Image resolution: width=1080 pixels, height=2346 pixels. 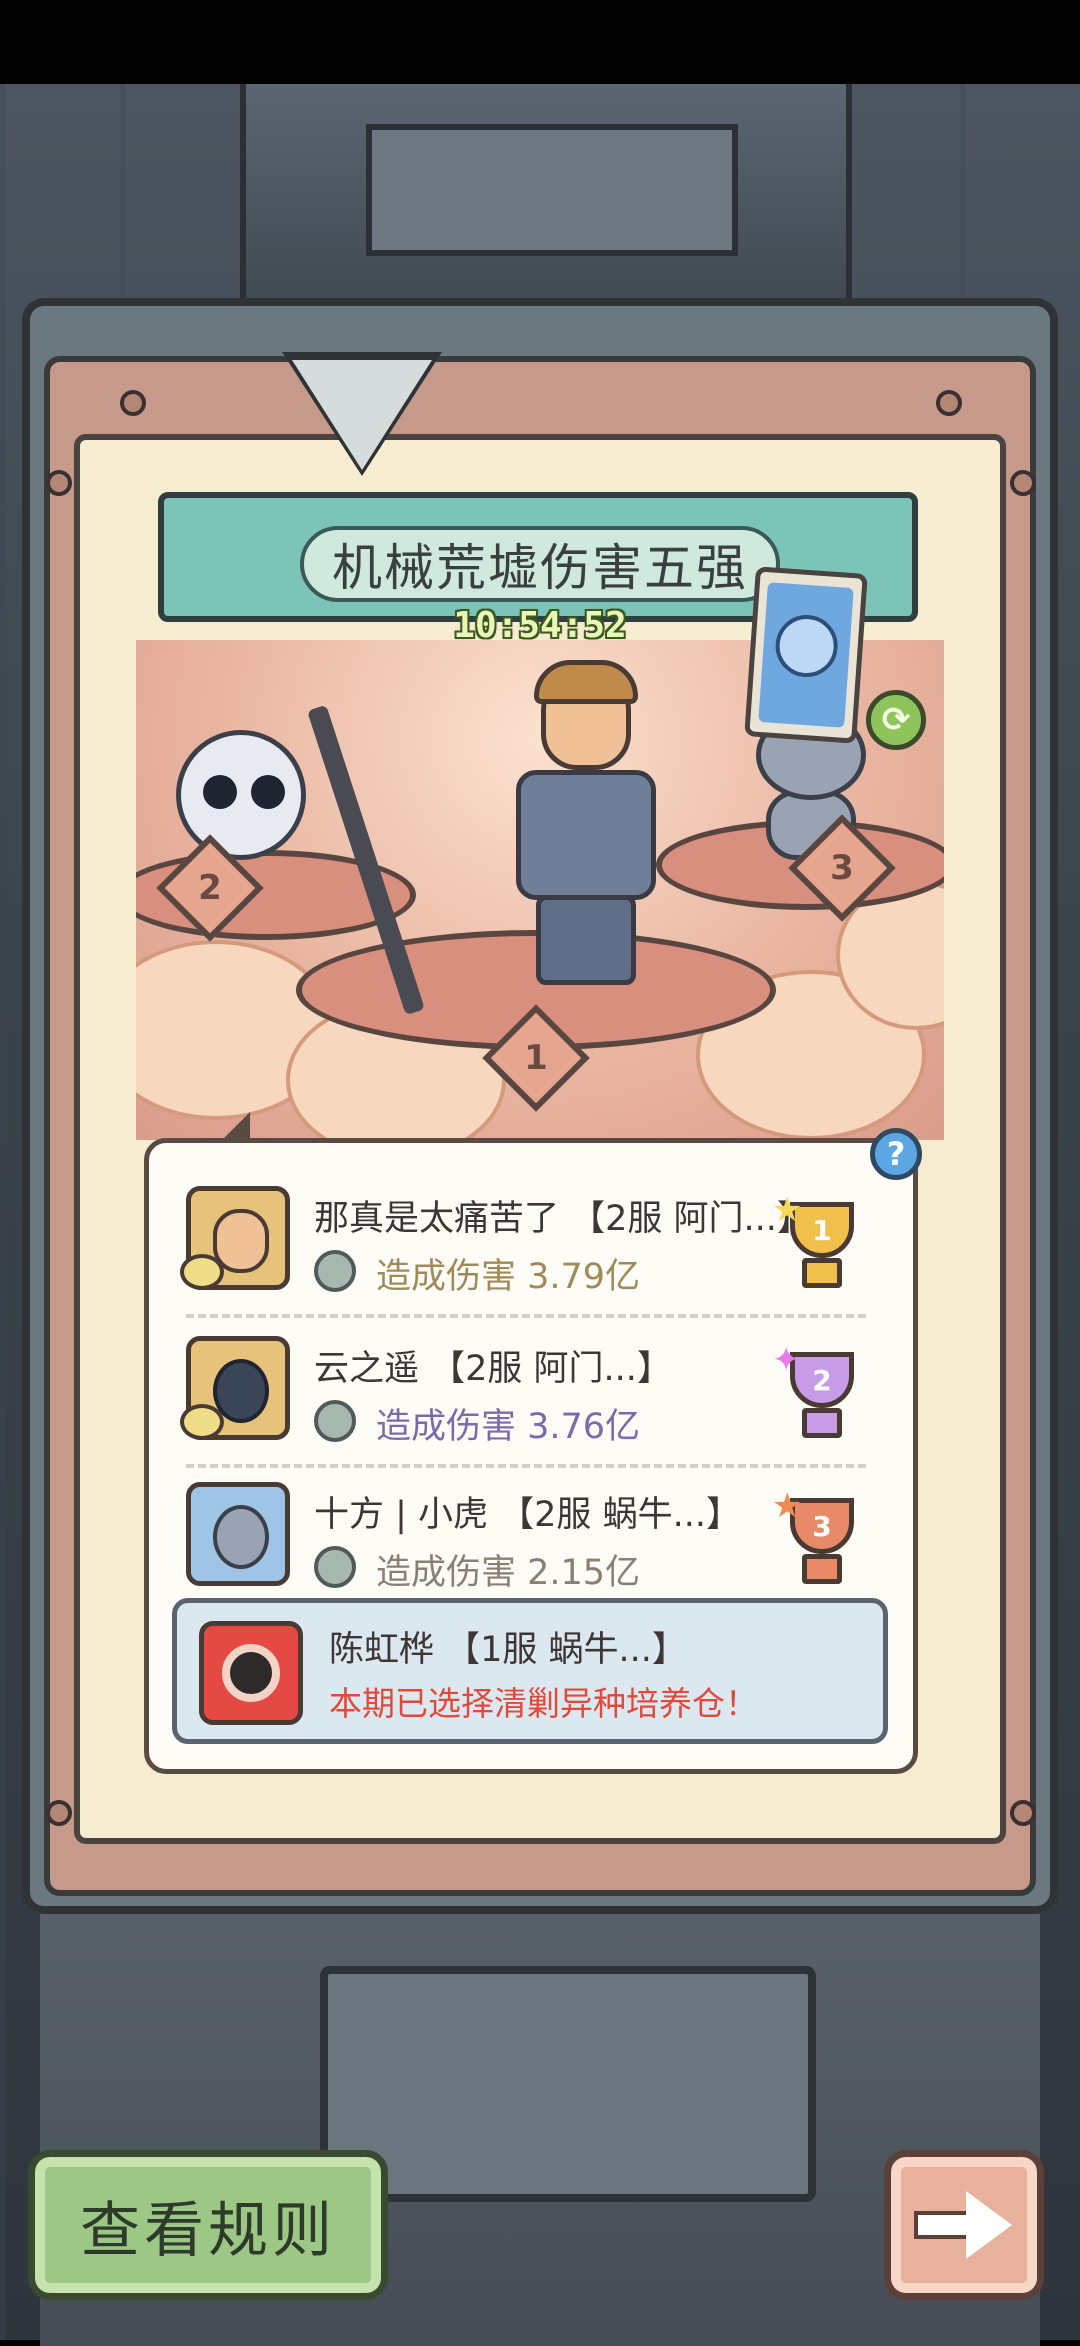 I want to click on character-card, so click(x=806, y=655).